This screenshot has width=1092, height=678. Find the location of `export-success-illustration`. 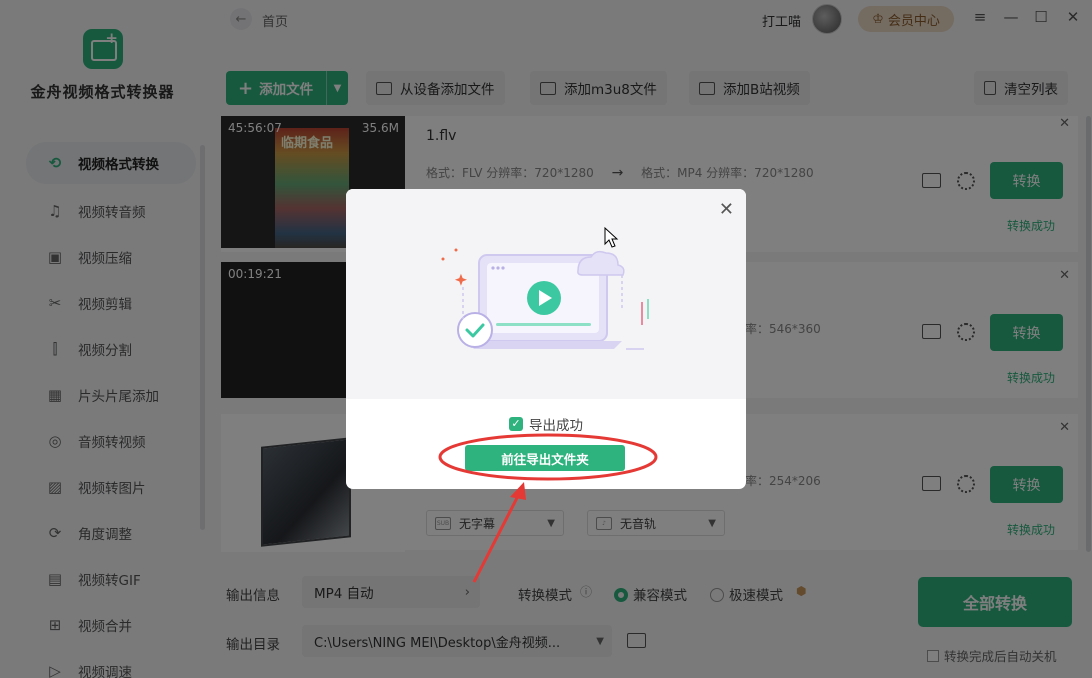

export-success-illustration is located at coordinates (545, 299).